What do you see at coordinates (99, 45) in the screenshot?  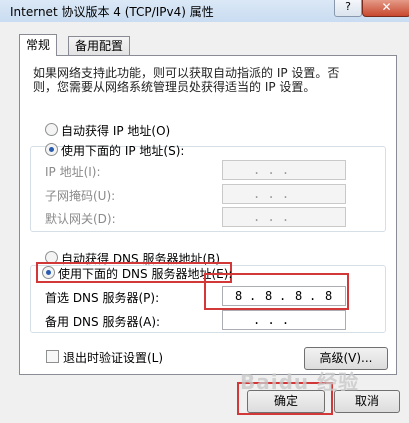 I see `tab-alternate-config: 备用配置` at bounding box center [99, 45].